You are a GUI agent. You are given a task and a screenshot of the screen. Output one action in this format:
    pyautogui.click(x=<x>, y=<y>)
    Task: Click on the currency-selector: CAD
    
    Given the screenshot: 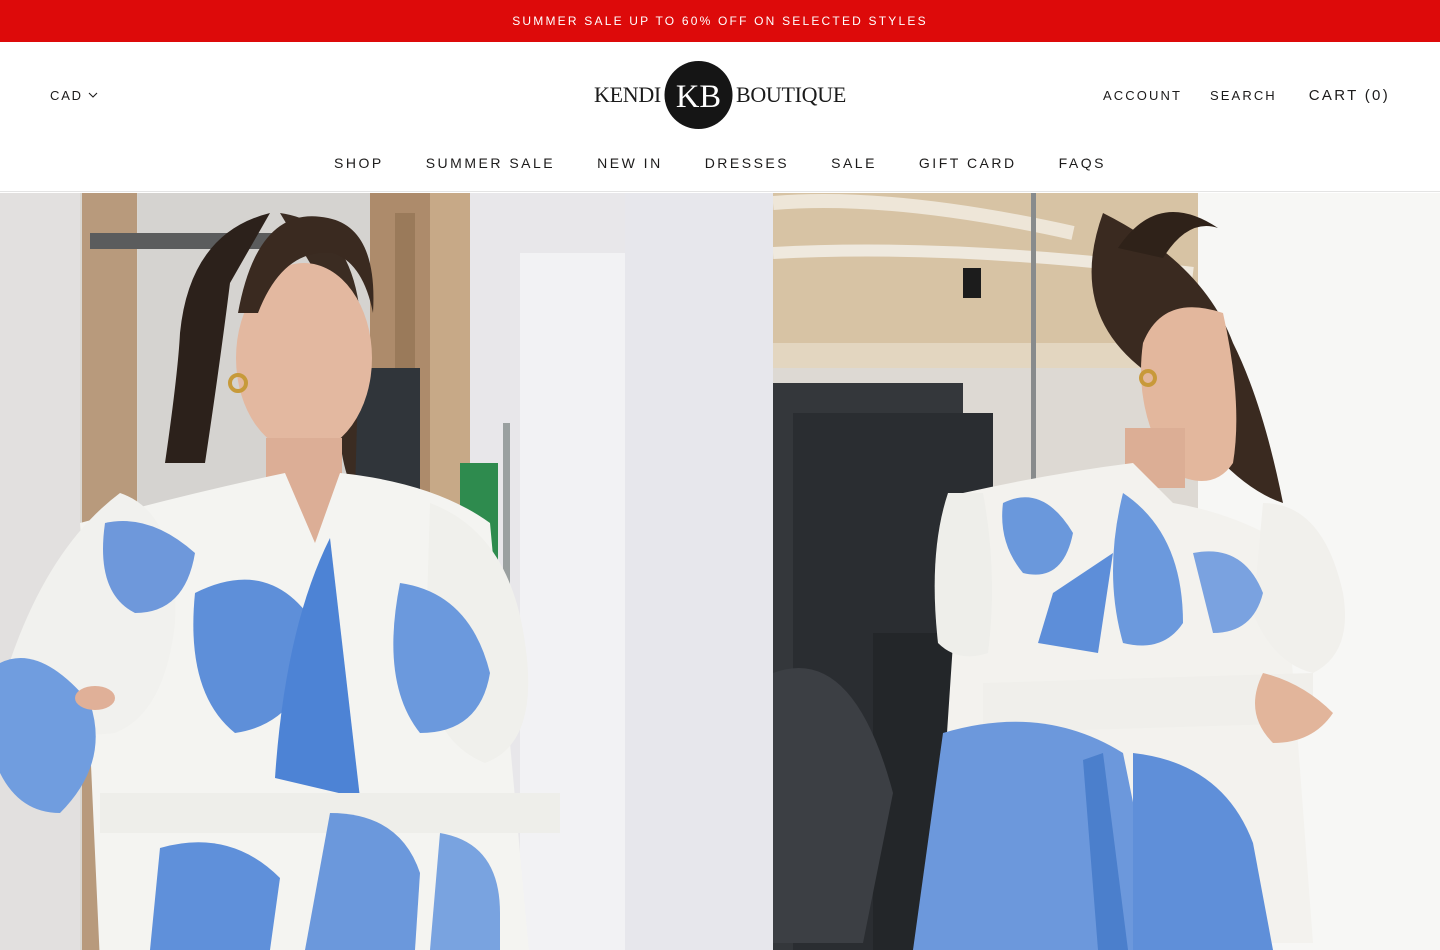 What is the action you would take?
    pyautogui.click(x=74, y=95)
    